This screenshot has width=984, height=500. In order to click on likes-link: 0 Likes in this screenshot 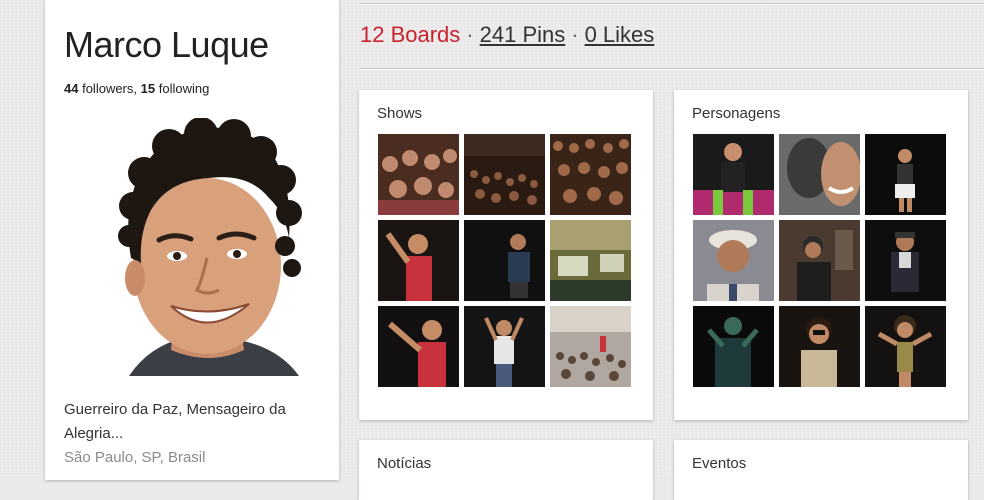, I will do `click(620, 34)`.